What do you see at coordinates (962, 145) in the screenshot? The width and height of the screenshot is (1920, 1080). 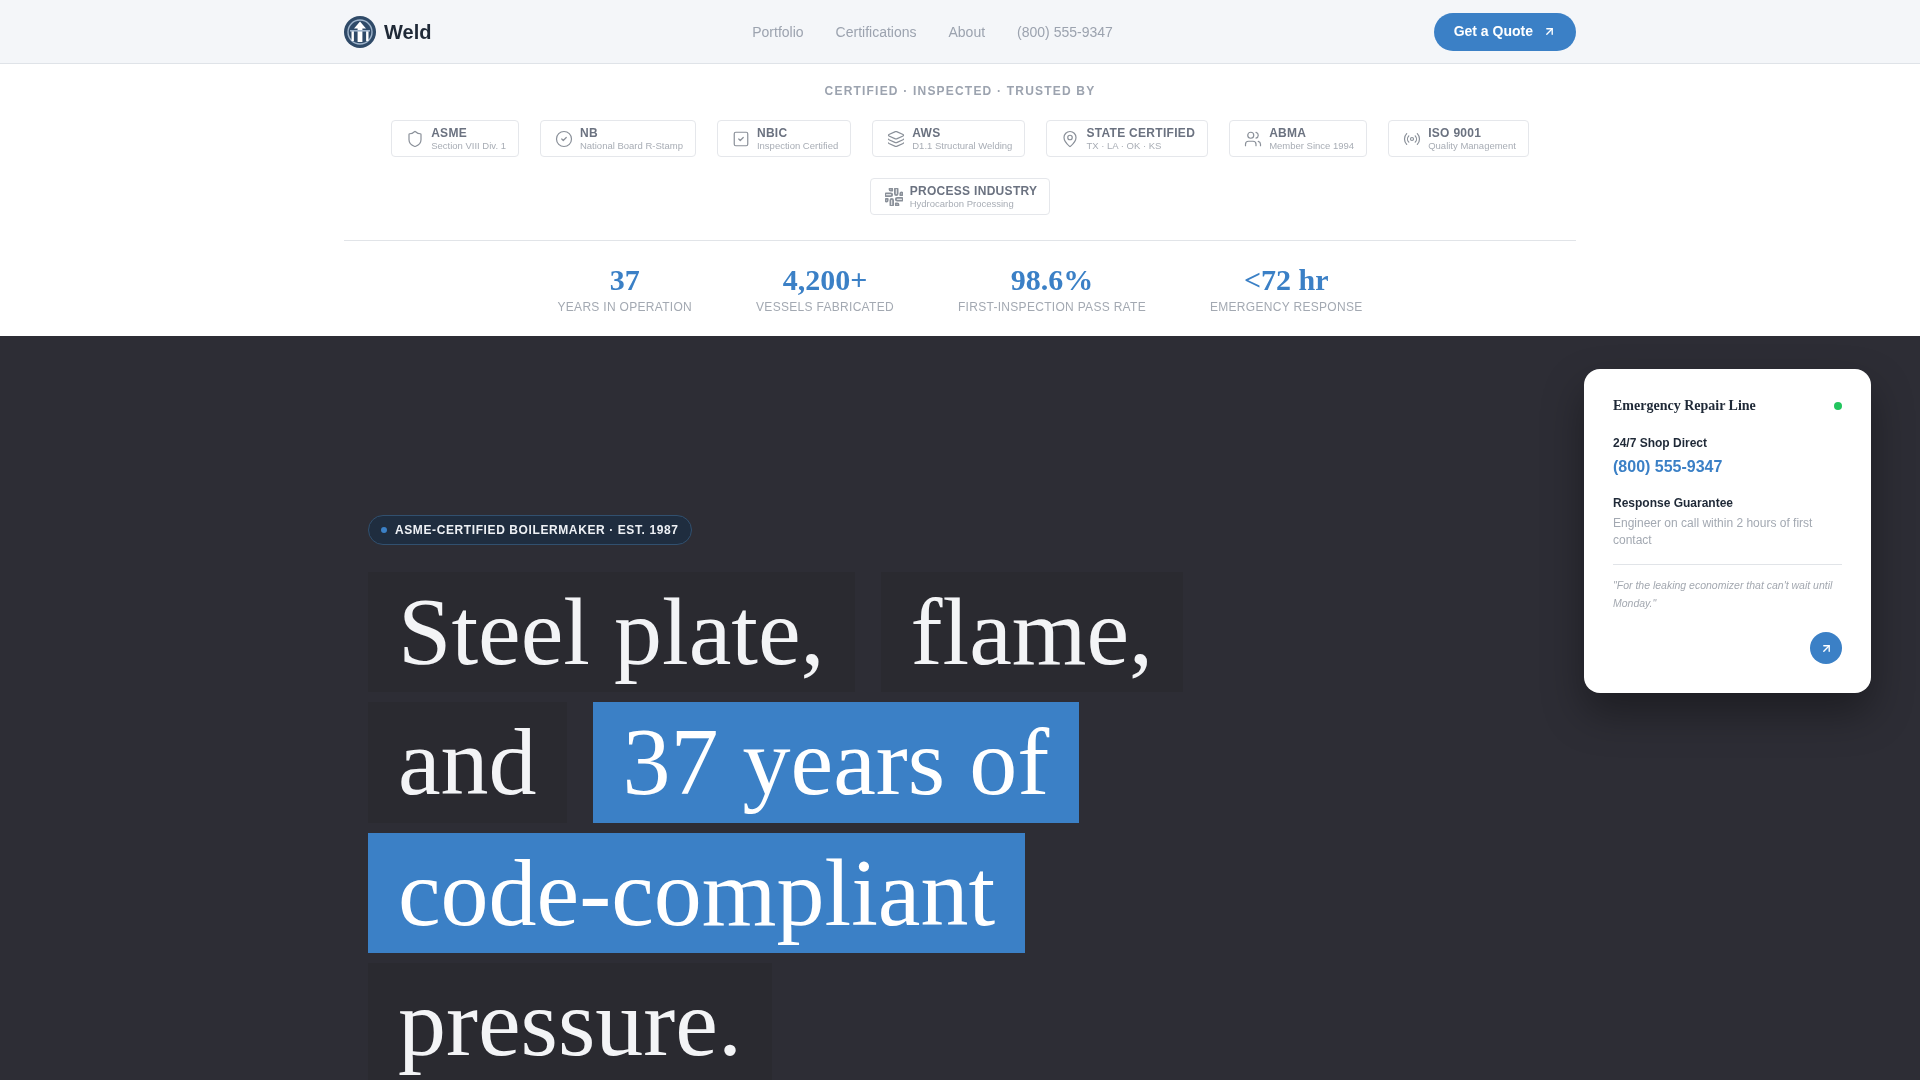 I see `badge-subtitle: D1.1 Structural Welding` at bounding box center [962, 145].